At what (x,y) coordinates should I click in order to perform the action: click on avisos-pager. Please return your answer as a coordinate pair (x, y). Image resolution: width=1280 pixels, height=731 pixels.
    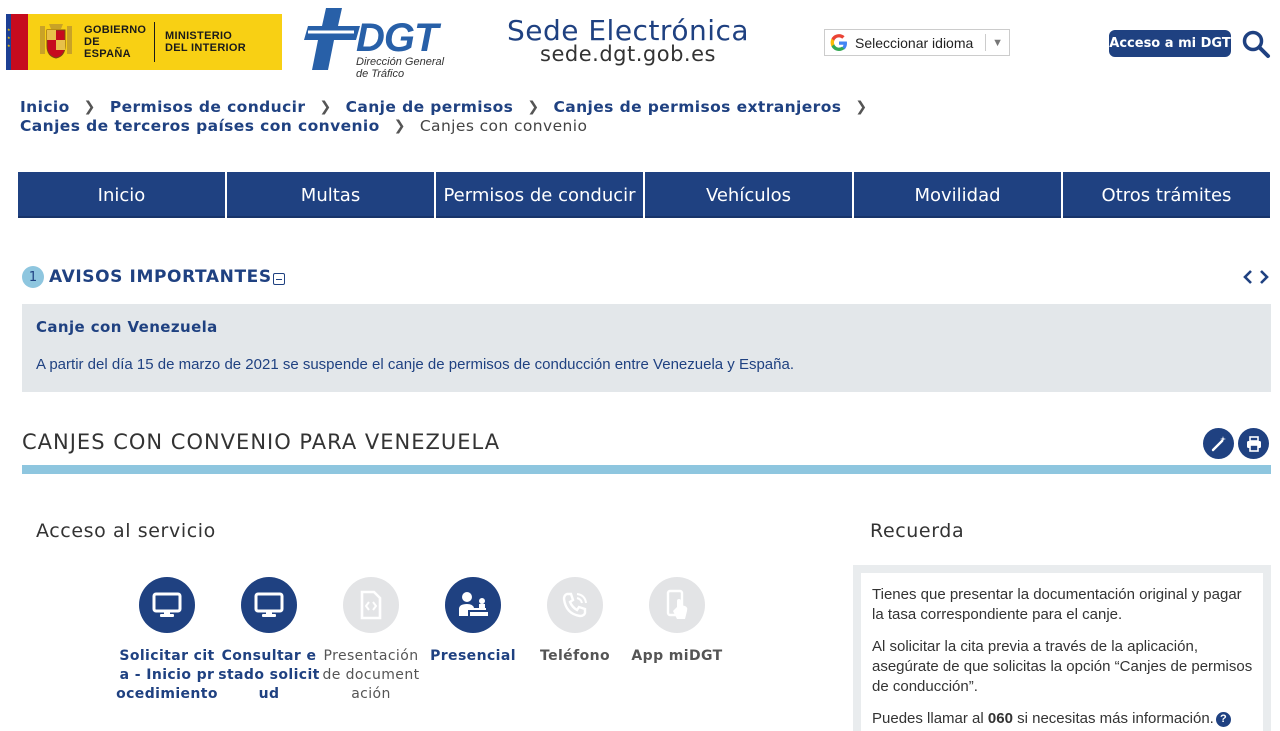
    Looking at the image, I should click on (1256, 277).